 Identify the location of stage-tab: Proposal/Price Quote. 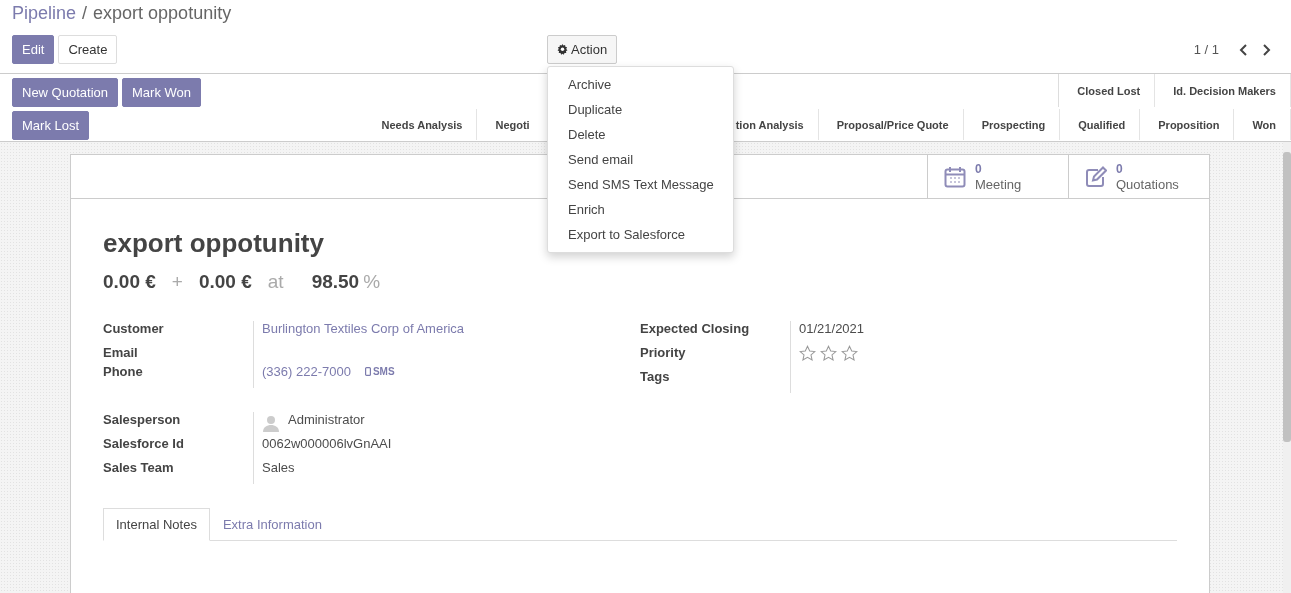
(891, 124).